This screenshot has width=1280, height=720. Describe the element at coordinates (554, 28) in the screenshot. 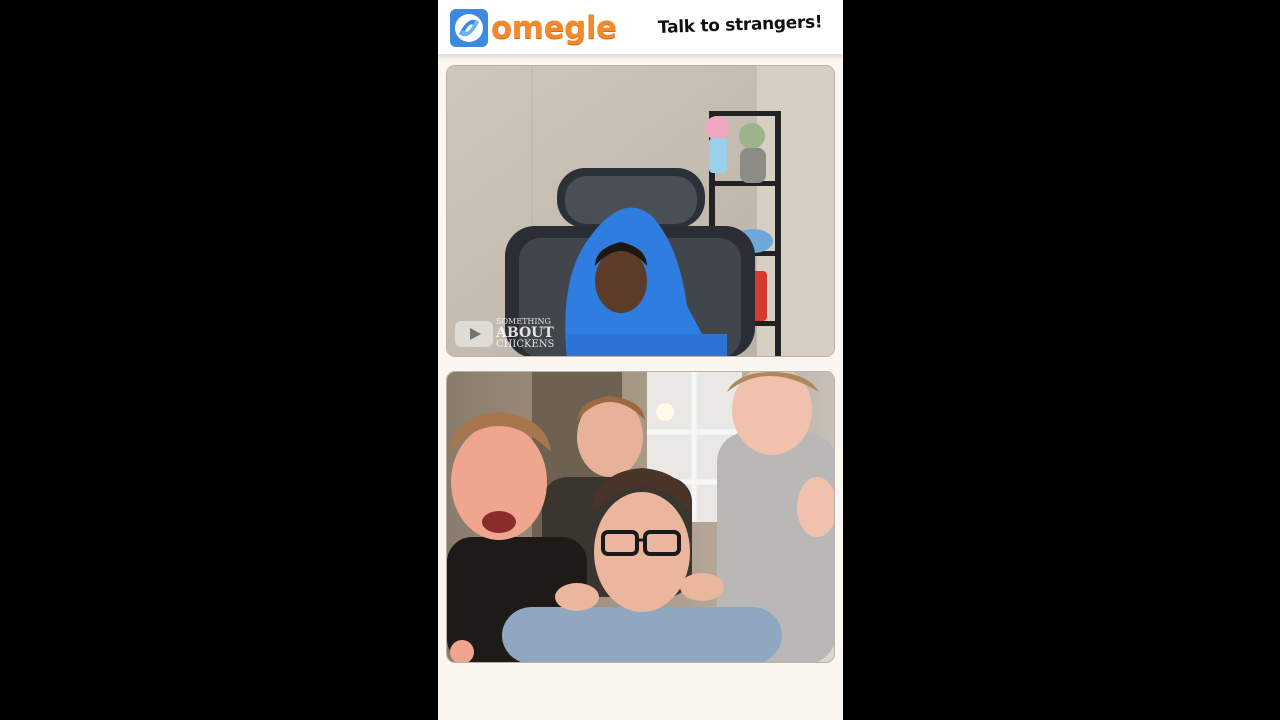

I see `logo-text: omegle` at that location.